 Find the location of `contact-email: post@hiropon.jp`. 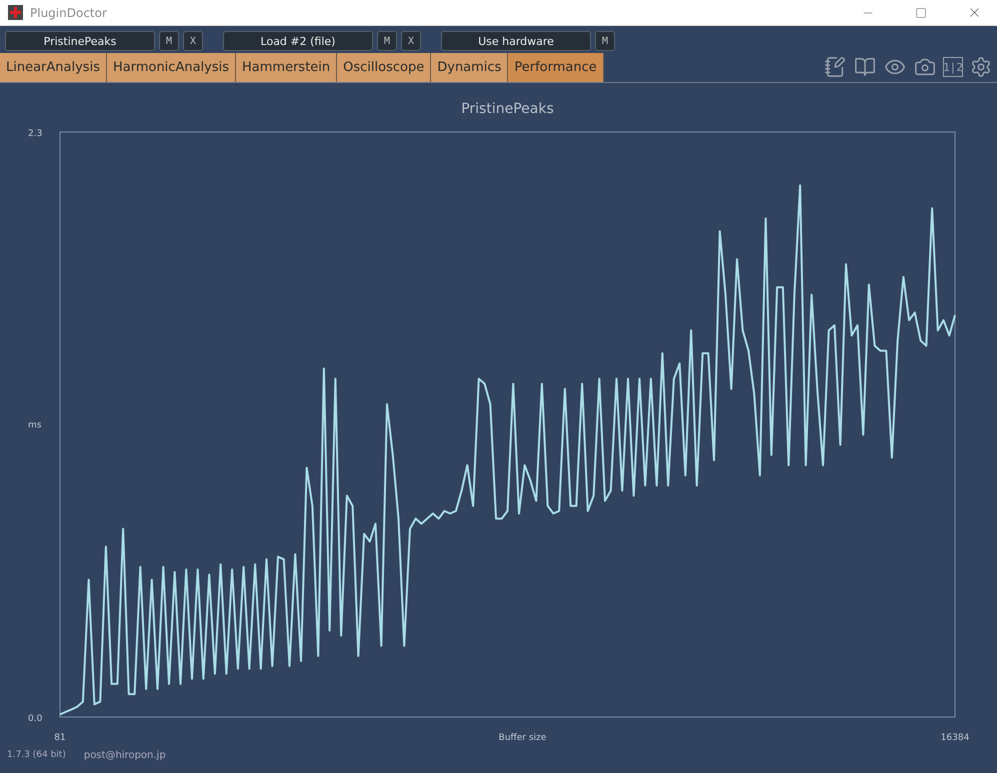

contact-email: post@hiropon.jp is located at coordinates (125, 755).